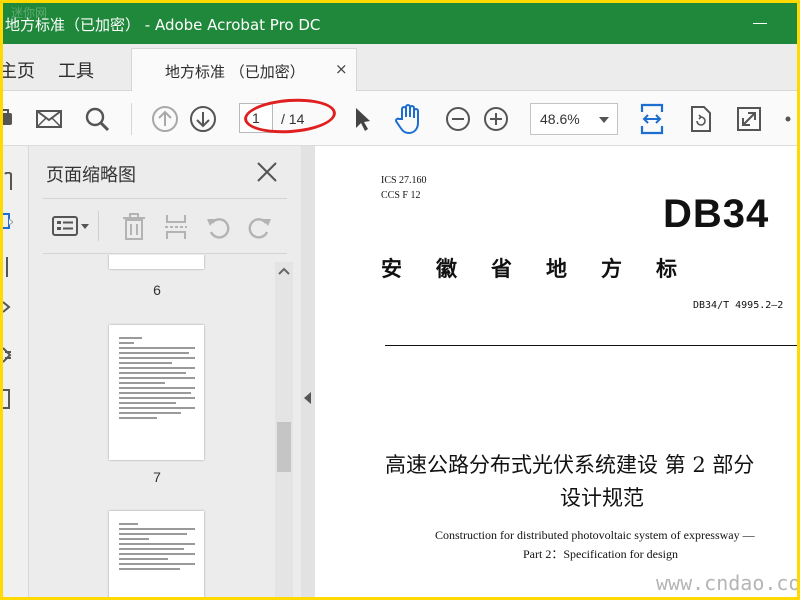  Describe the element at coordinates (203, 118) in the screenshot. I see `next-page-icon` at that location.